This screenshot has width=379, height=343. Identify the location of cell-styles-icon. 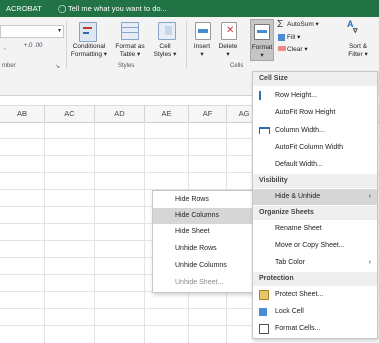
(167, 31).